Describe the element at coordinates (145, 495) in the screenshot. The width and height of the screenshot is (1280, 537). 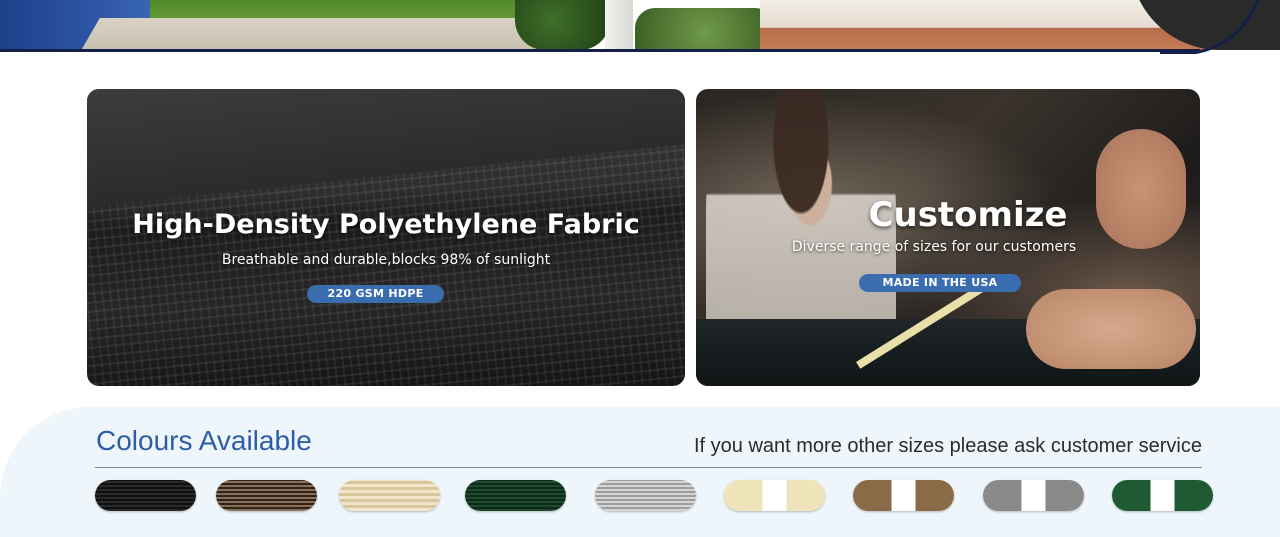
I see `swatch-black` at that location.